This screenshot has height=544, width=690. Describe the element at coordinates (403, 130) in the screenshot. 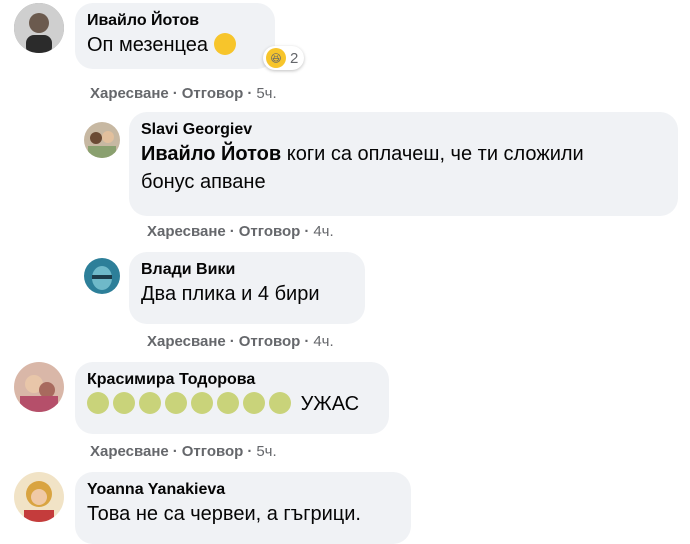

I see `comment-author: Slavi Georgiev` at that location.